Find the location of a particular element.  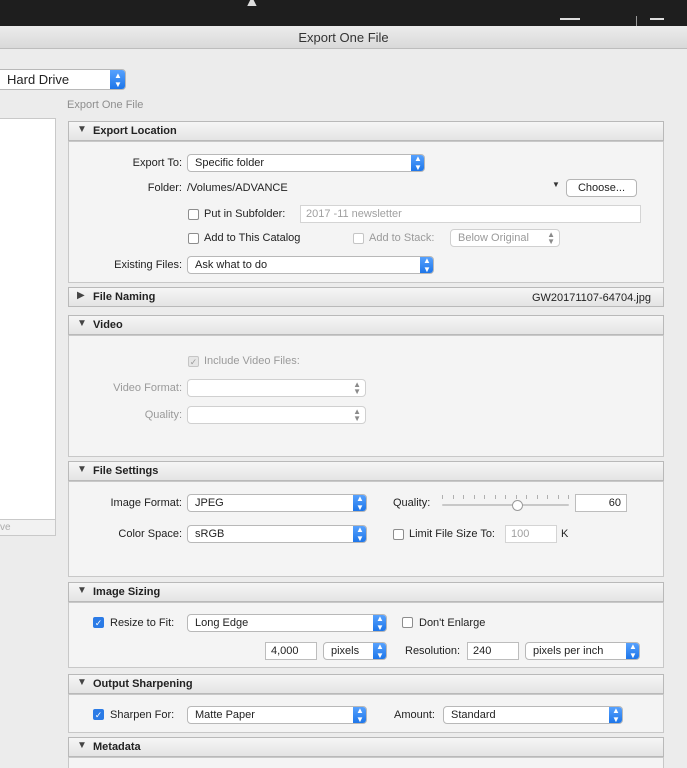

folder-path: /Volumes/ADVANCE is located at coordinates (237, 188).